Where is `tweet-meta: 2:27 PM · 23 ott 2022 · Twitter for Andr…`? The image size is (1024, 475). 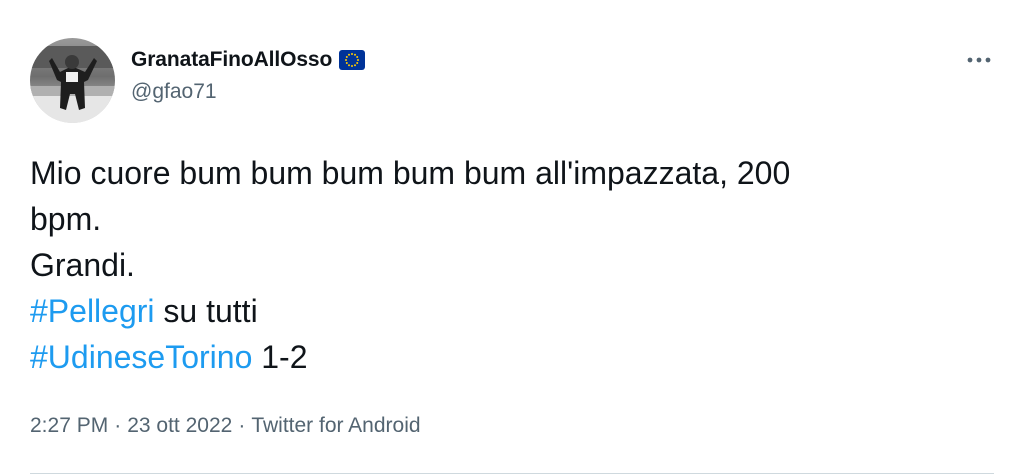
tweet-meta: 2:27 PM · 23 ott 2022 · Twitter for Andr… is located at coordinates (225, 426).